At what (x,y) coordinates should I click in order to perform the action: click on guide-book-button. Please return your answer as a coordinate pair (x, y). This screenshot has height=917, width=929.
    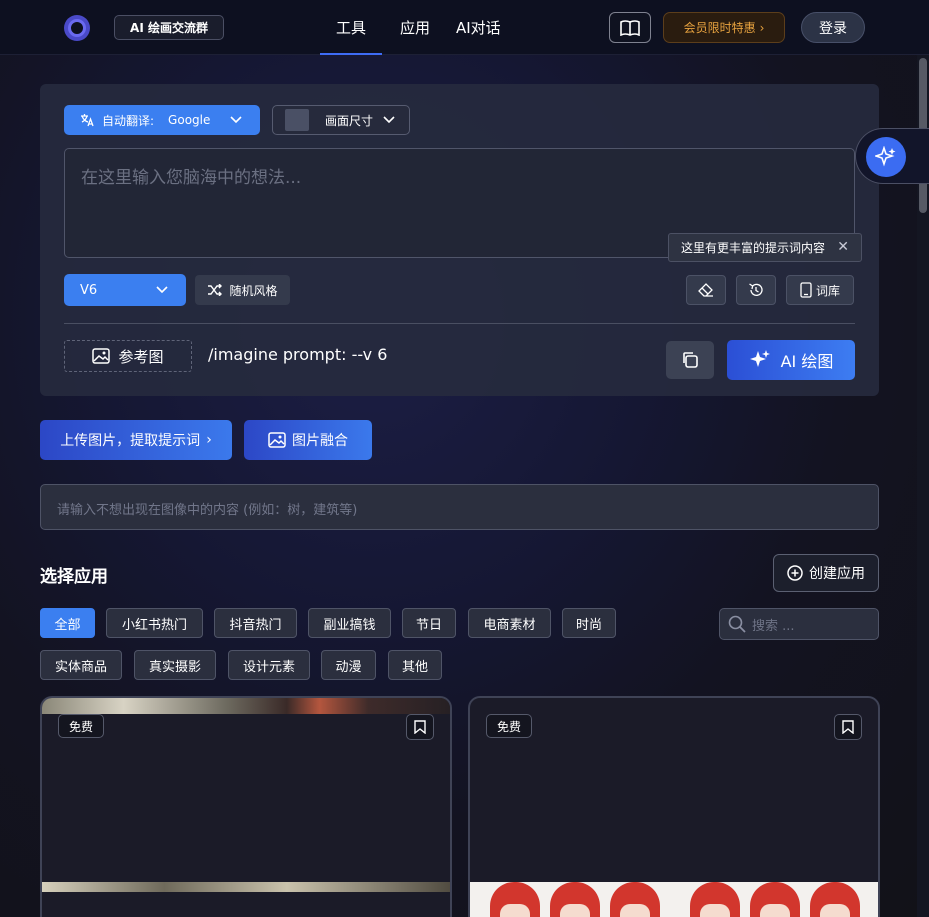
    Looking at the image, I should click on (630, 27).